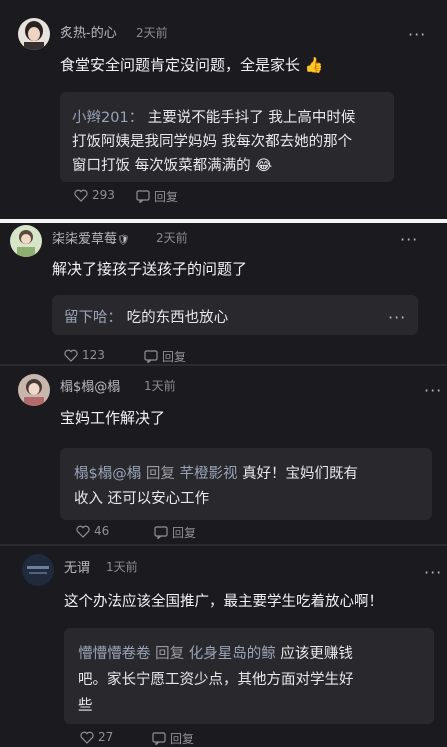 The width and height of the screenshot is (447, 747). I want to click on reply-author: 榻$榻@榻, so click(107, 474).